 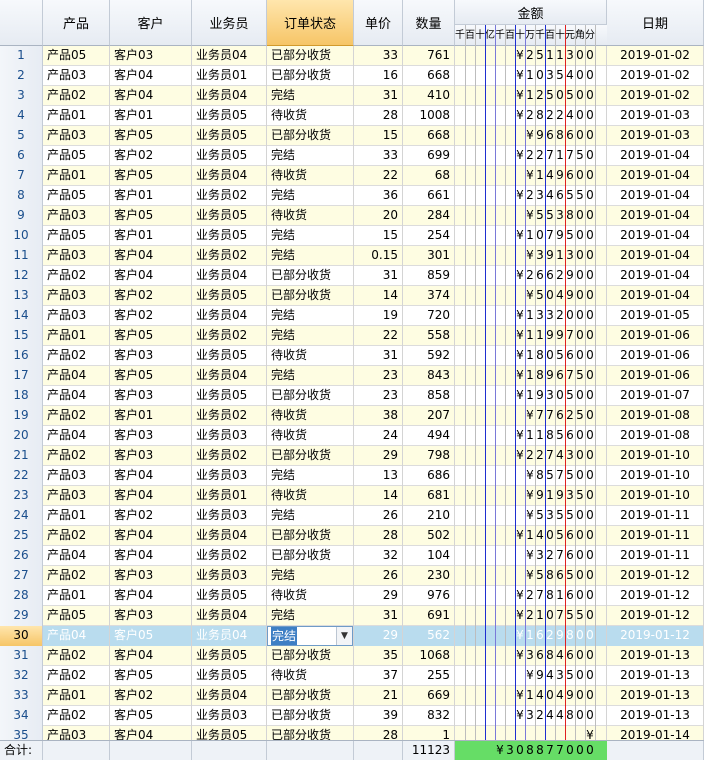 I want to click on row-number: 2, so click(x=21, y=76).